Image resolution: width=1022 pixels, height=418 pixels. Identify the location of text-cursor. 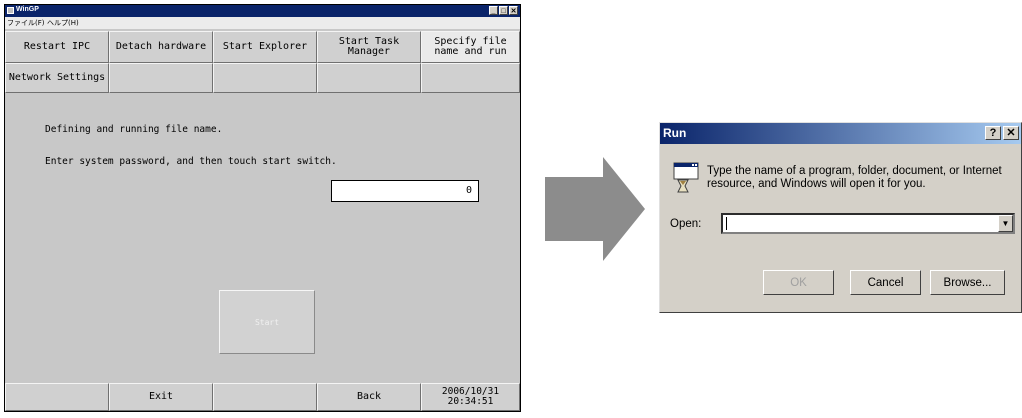
(726, 223).